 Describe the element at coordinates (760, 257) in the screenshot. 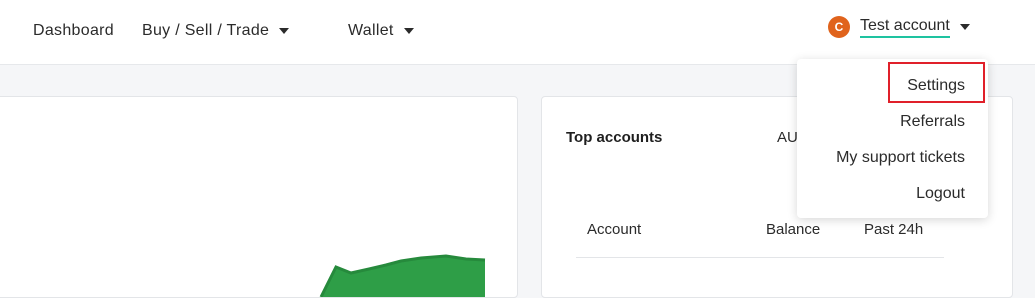

I see `table-divider` at that location.